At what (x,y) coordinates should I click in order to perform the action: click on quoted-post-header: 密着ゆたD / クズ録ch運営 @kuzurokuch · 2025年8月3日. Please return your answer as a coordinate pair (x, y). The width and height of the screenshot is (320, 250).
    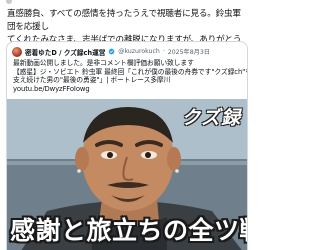
    Looking at the image, I should click on (127, 51).